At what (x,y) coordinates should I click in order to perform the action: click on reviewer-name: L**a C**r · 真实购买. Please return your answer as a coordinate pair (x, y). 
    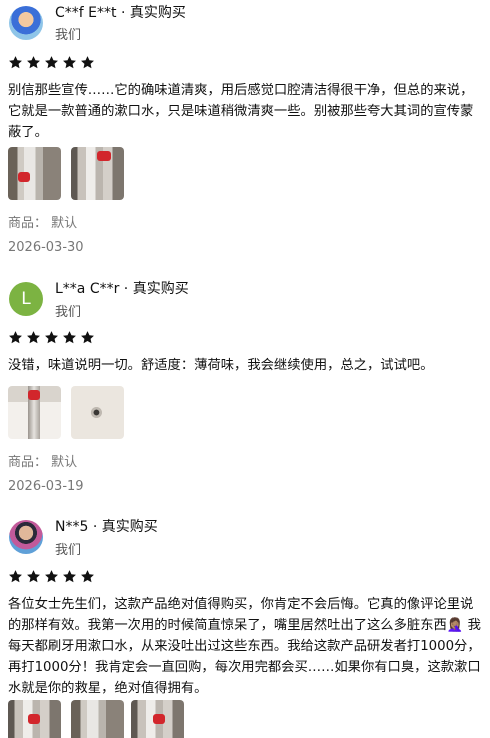
    Looking at the image, I should click on (122, 288).